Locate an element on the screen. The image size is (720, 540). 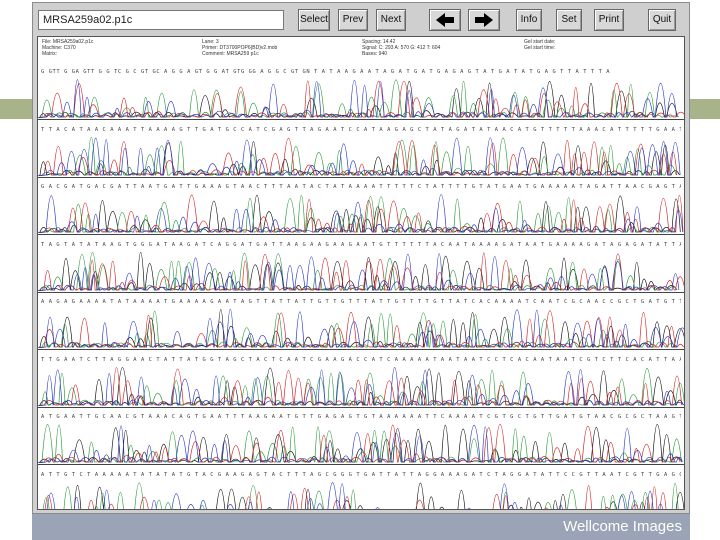
quit-button: Quit is located at coordinates (662, 20).